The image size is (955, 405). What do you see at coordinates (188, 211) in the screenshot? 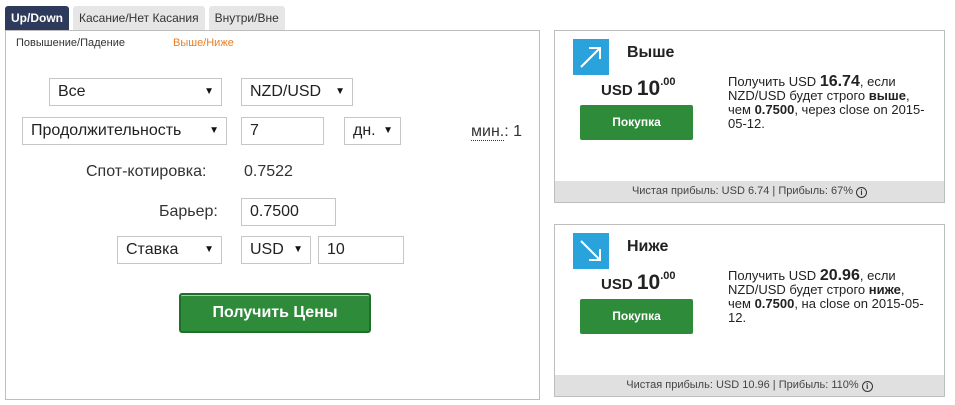
I see `barrier-label: Барьер:` at bounding box center [188, 211].